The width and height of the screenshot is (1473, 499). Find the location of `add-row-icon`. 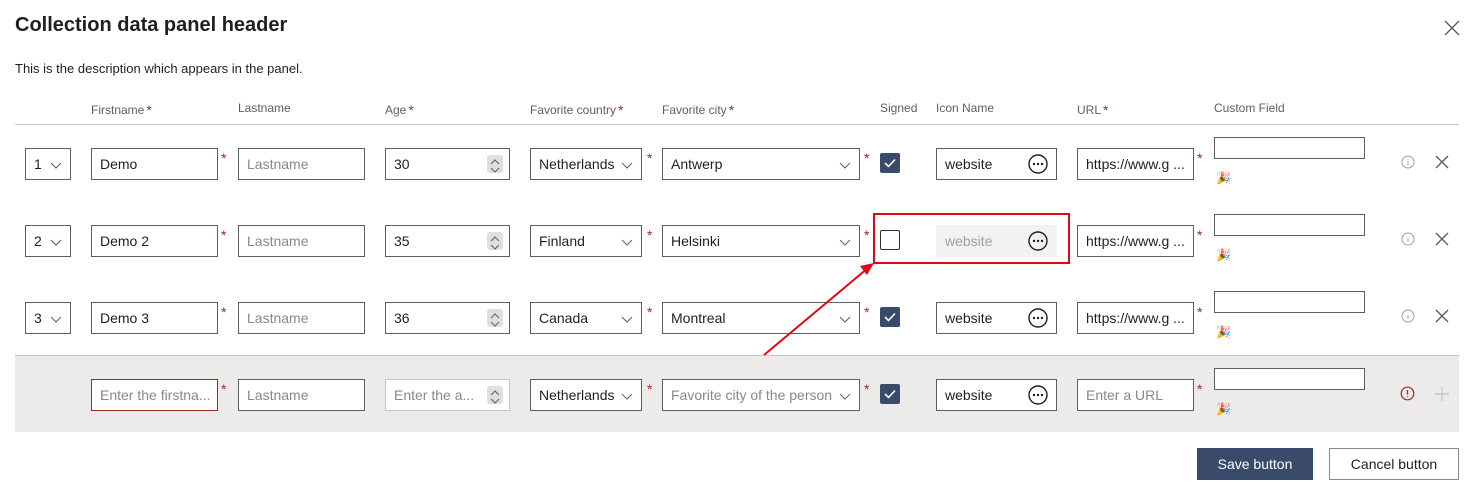

add-row-icon is located at coordinates (1442, 394).